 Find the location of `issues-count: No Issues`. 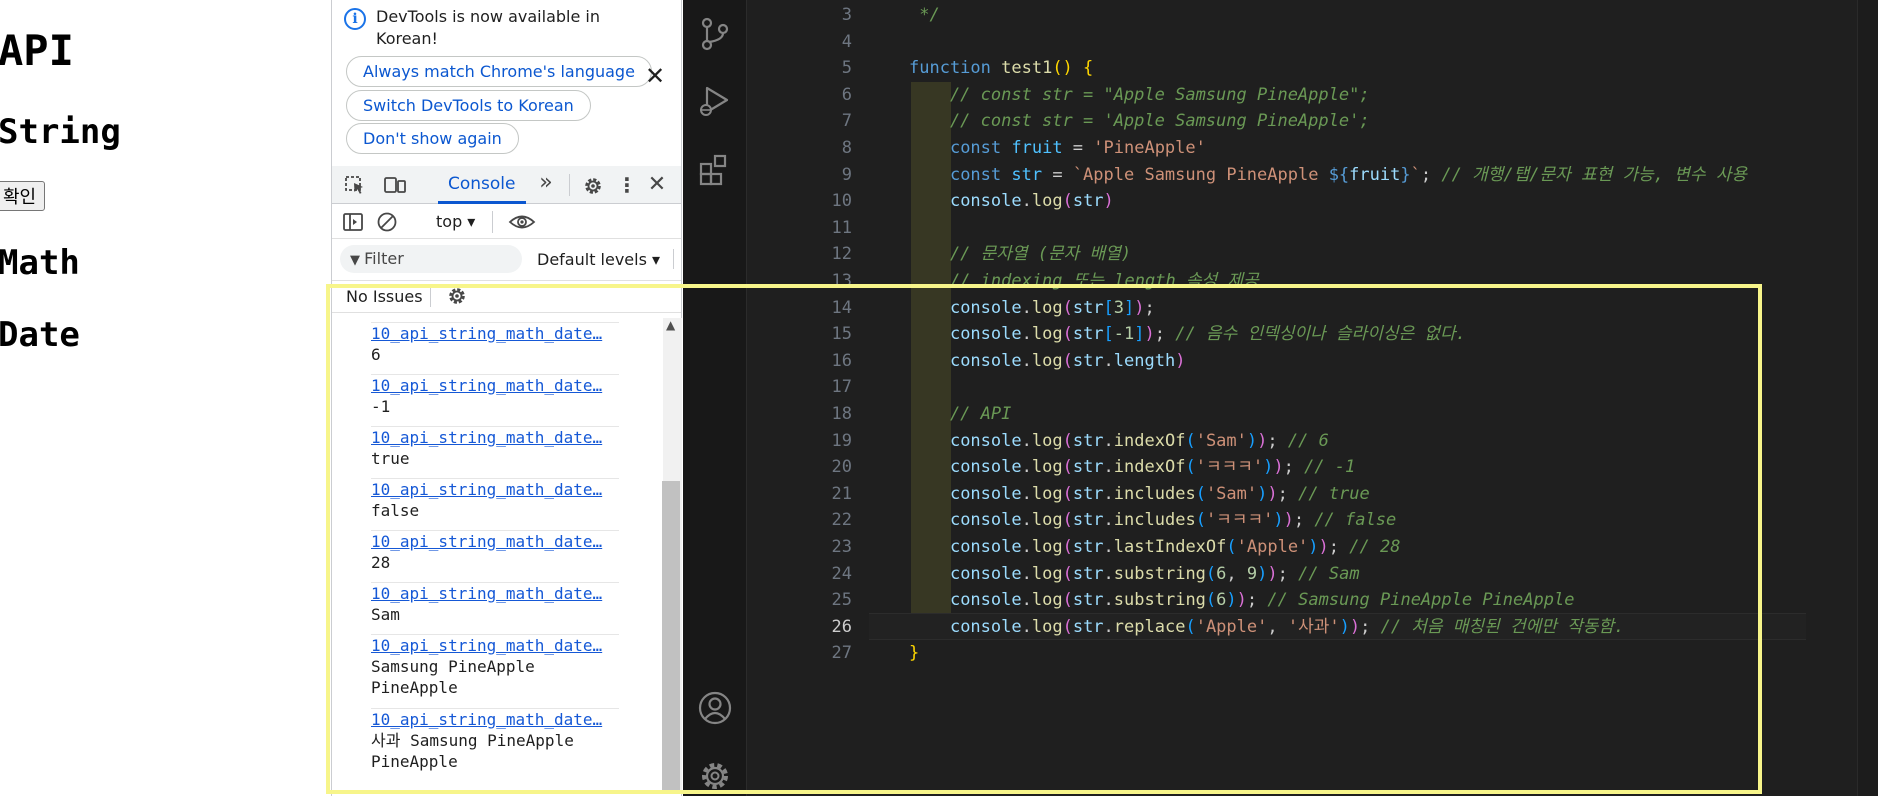

issues-count: No Issues is located at coordinates (384, 297).